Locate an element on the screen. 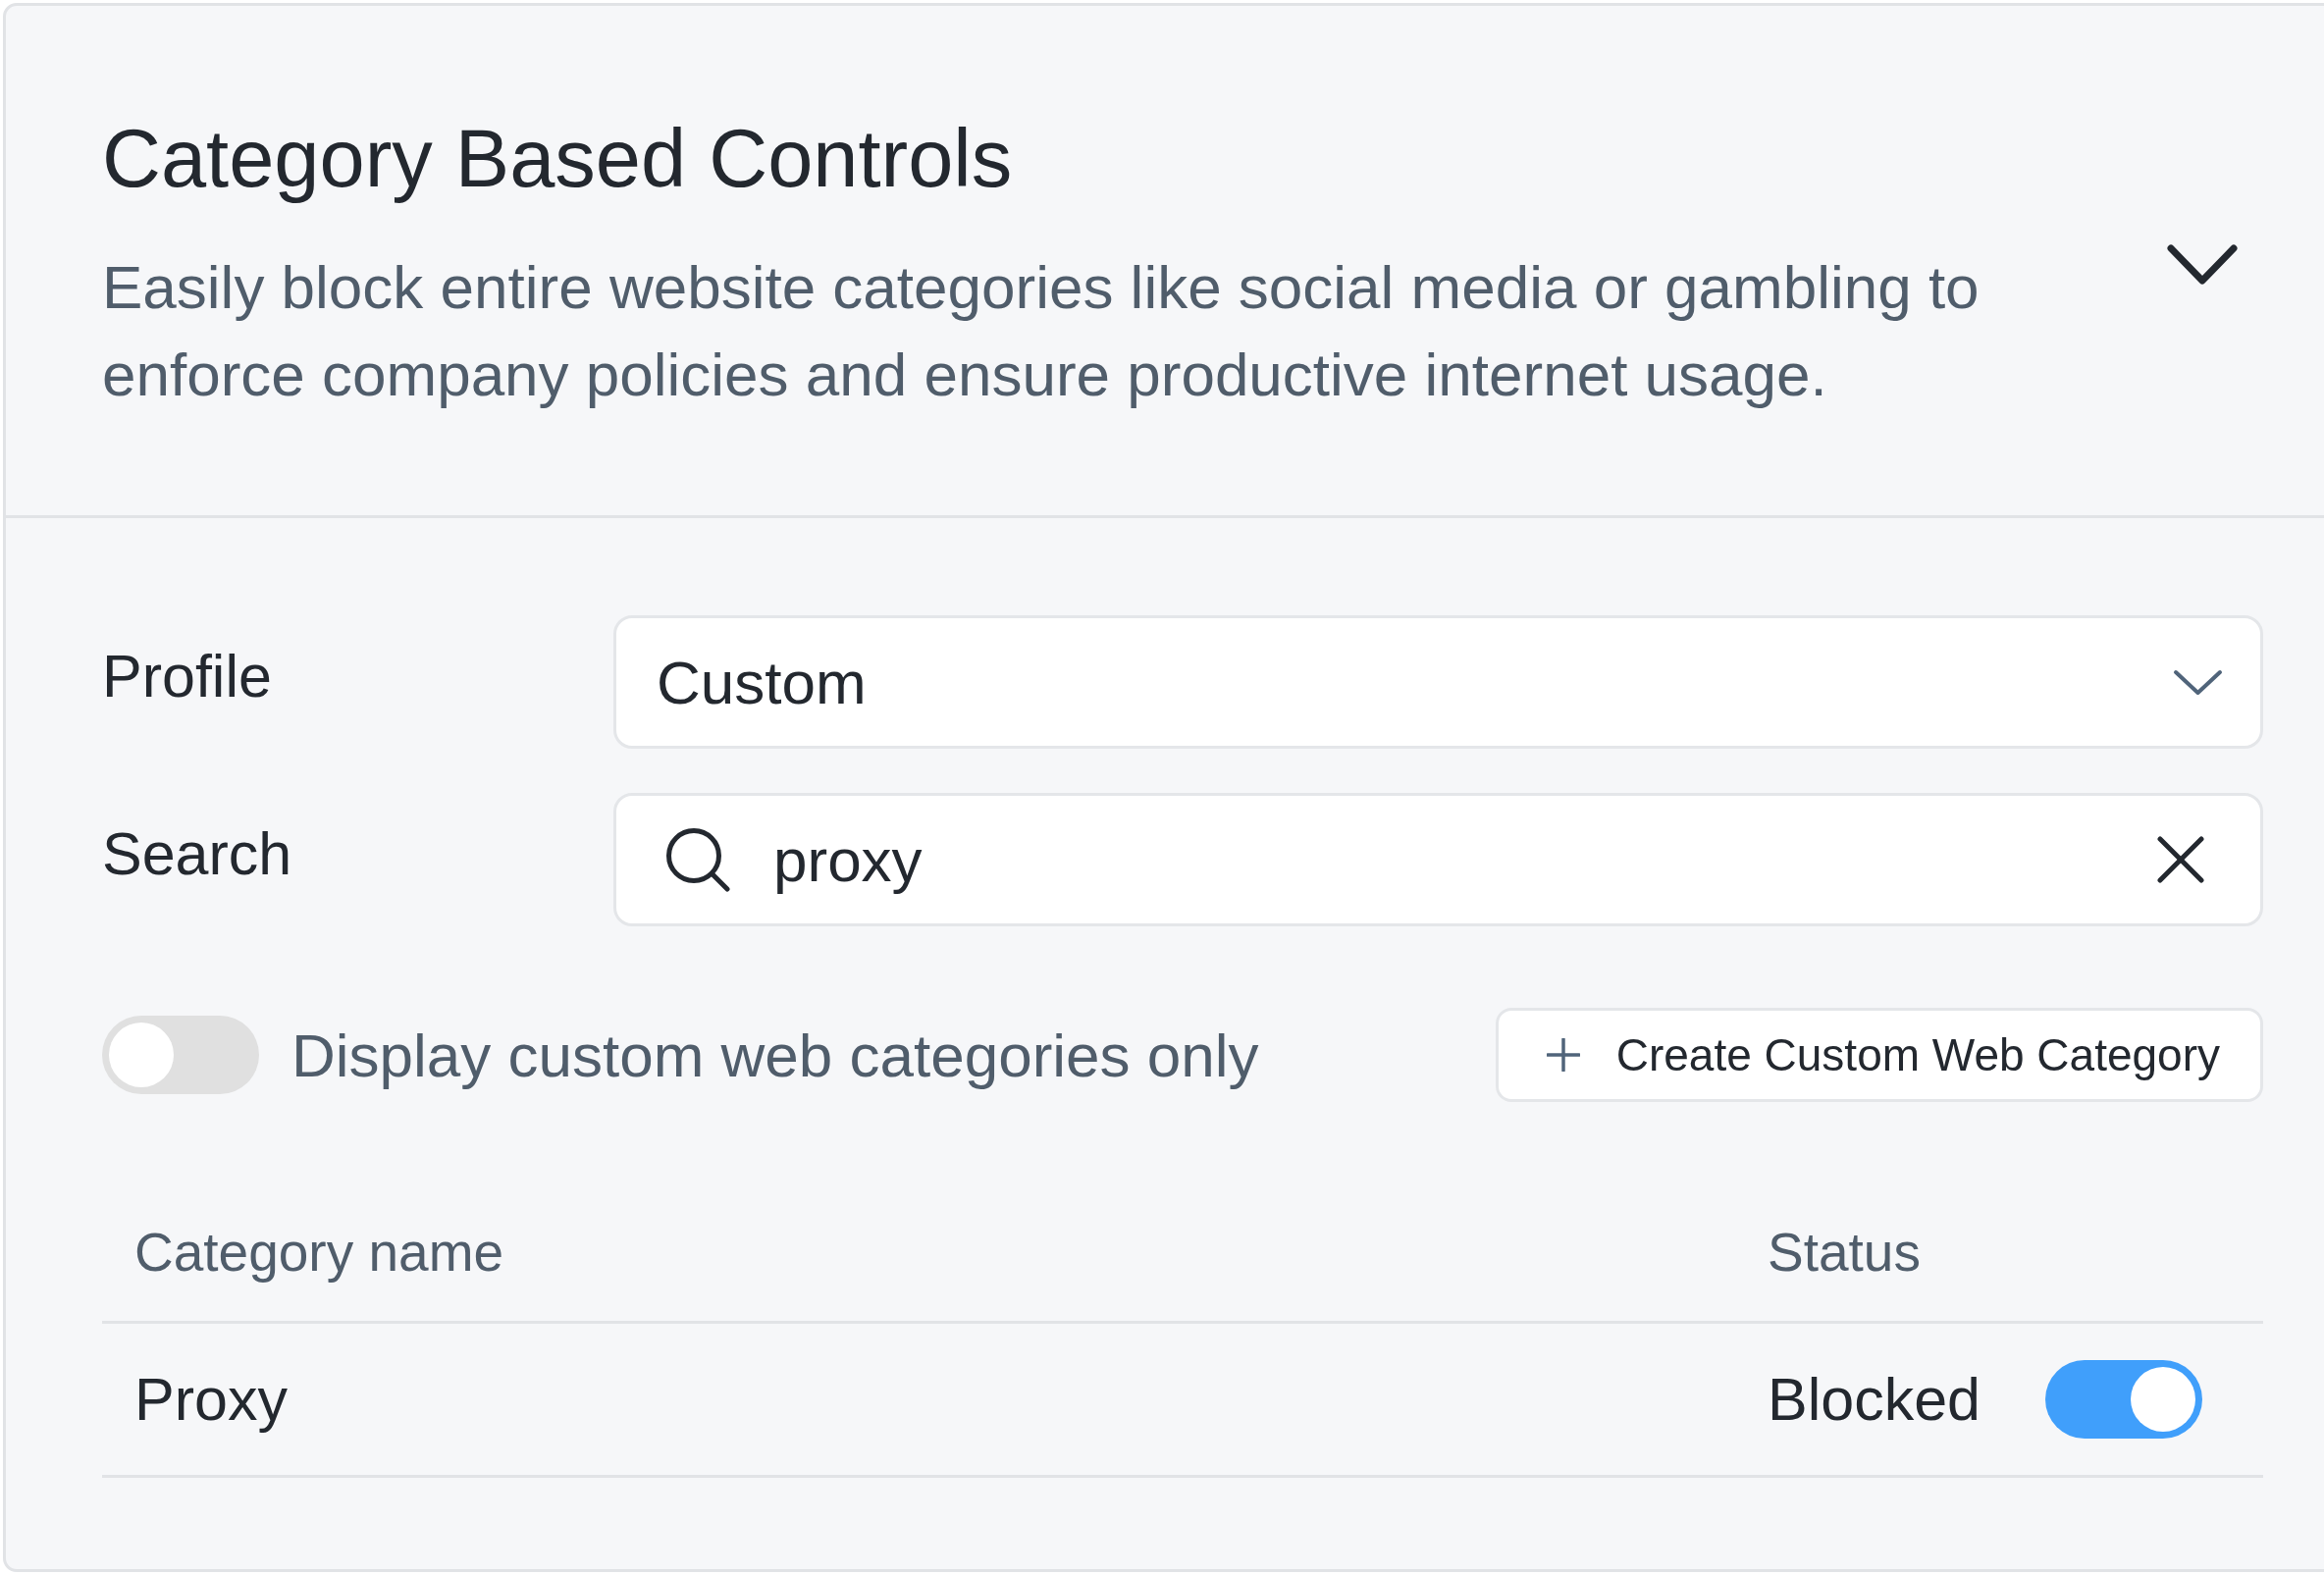 This screenshot has height=1574, width=2324. close-icon is located at coordinates (2180, 859).